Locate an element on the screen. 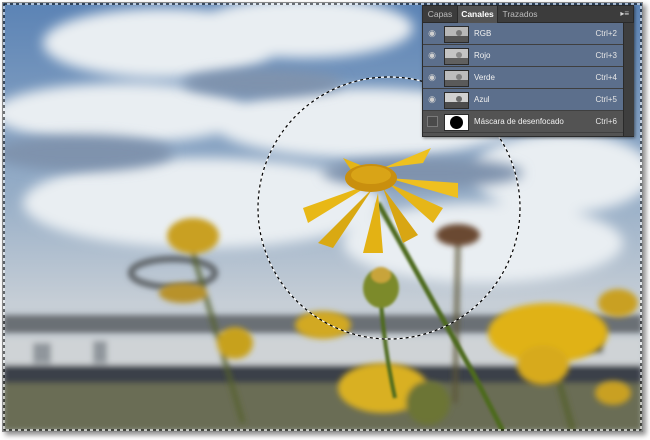 This screenshot has width=650, height=440. channel-shortcut: Ctrl+2 is located at coordinates (606, 33).